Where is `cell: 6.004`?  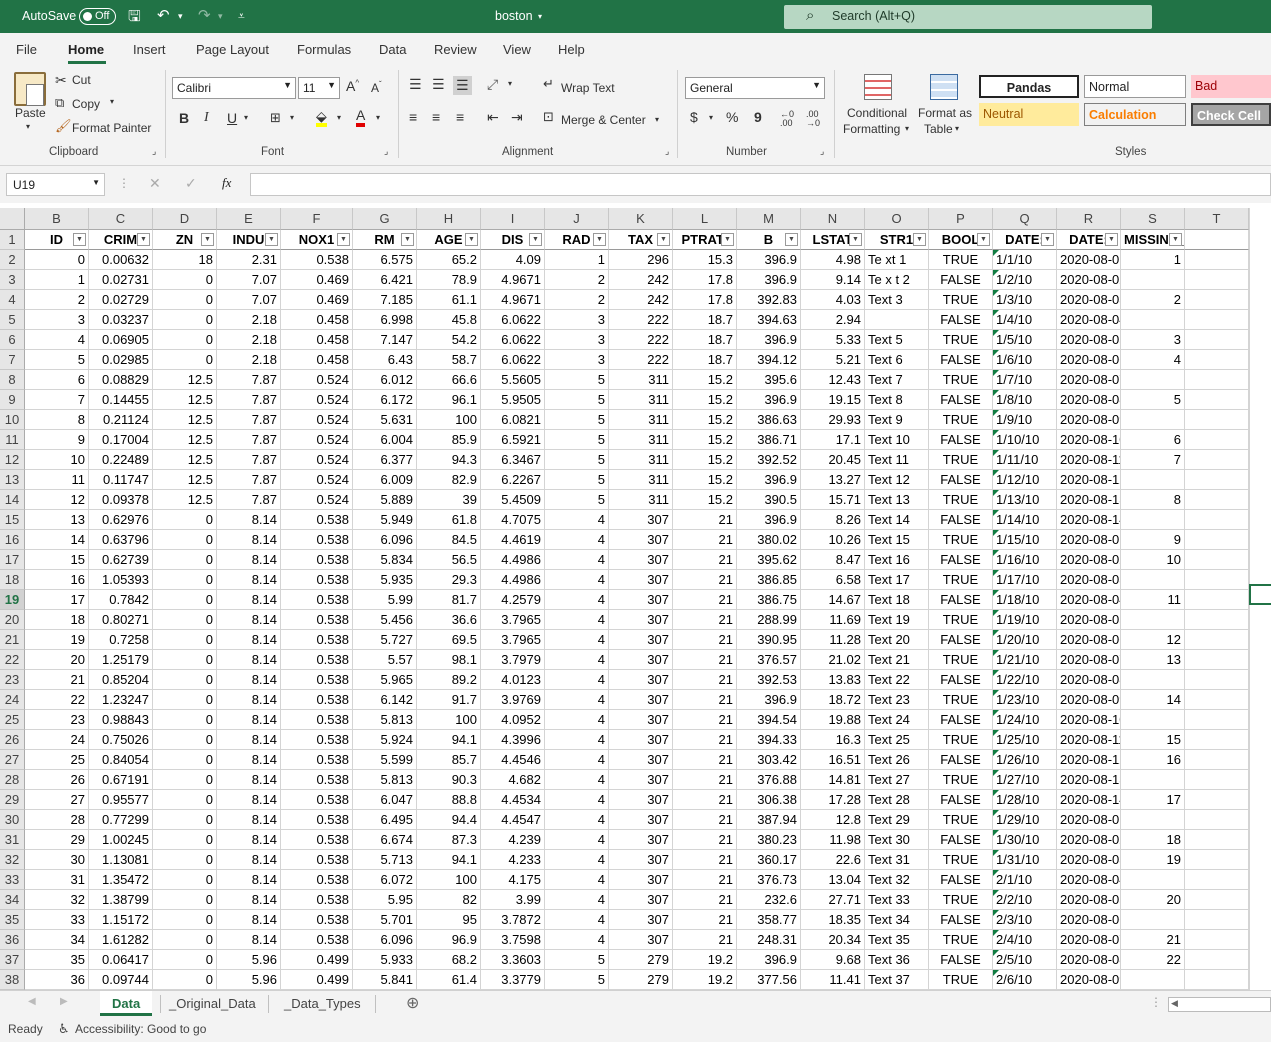
cell: 6.004 is located at coordinates (385, 440).